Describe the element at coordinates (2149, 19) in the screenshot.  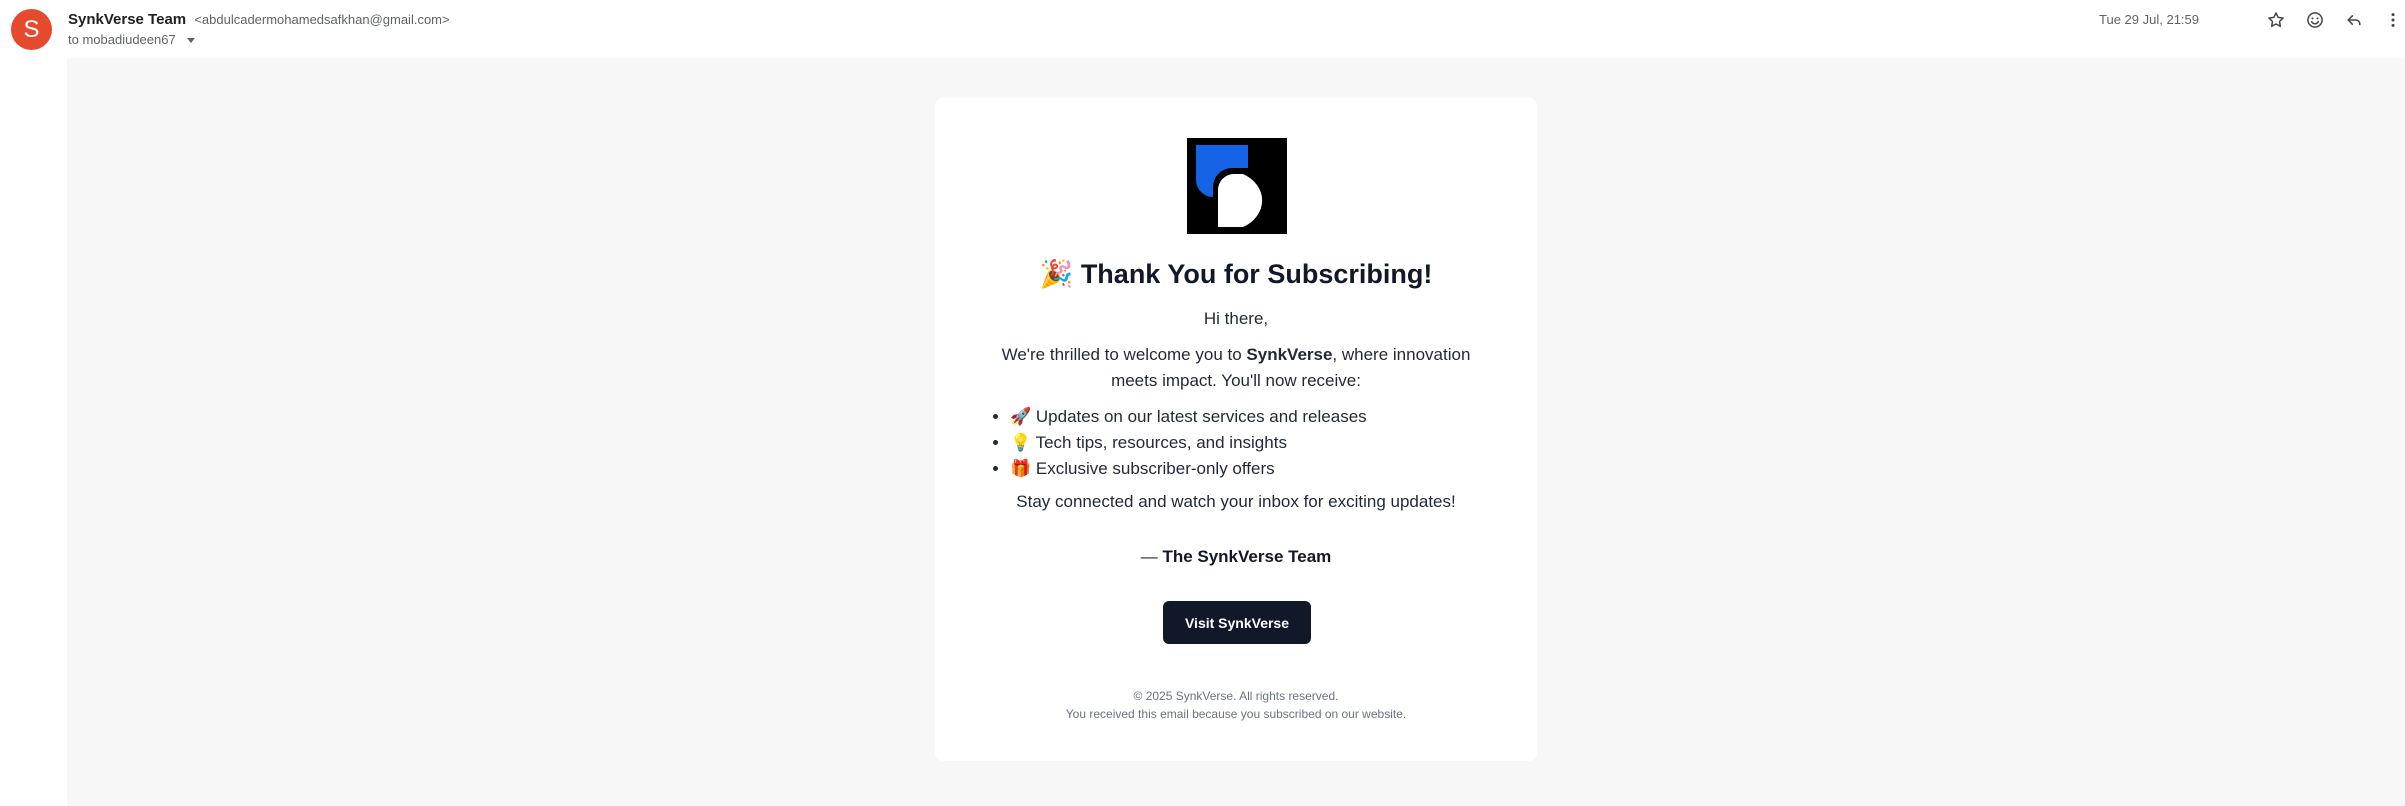
I see `email-date: Tue 29 Jul, 21:59` at that location.